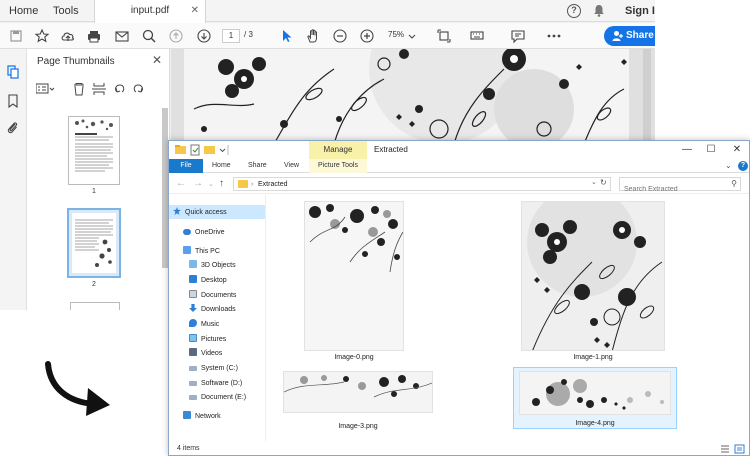 This screenshot has width=750, height=456. Describe the element at coordinates (79, 89) in the screenshot. I see `trash-icon` at that location.